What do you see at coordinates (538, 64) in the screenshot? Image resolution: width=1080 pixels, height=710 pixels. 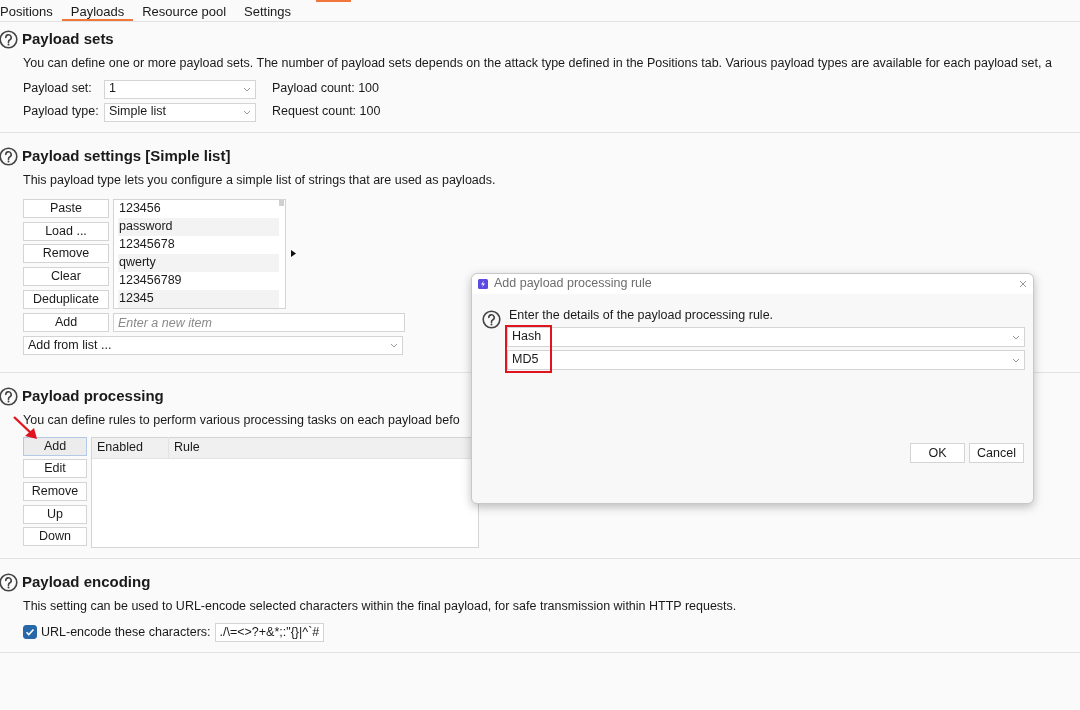 I see `description-text: You can define one or more payload sets. The number of payload sets depends on the attack type defined in the Positions tab. Various payload types are available for each payload set, a` at bounding box center [538, 64].